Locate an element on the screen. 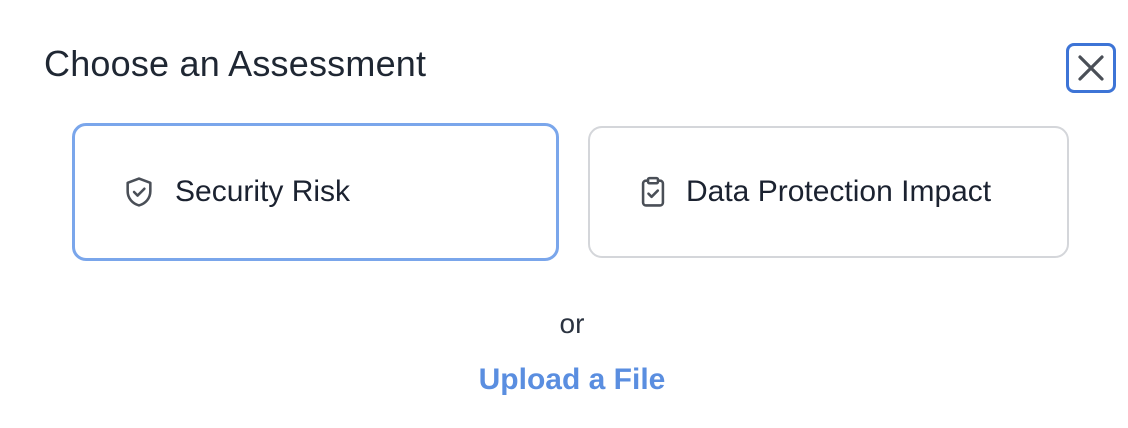 The width and height of the screenshot is (1128, 428). close-icon is located at coordinates (1091, 68).